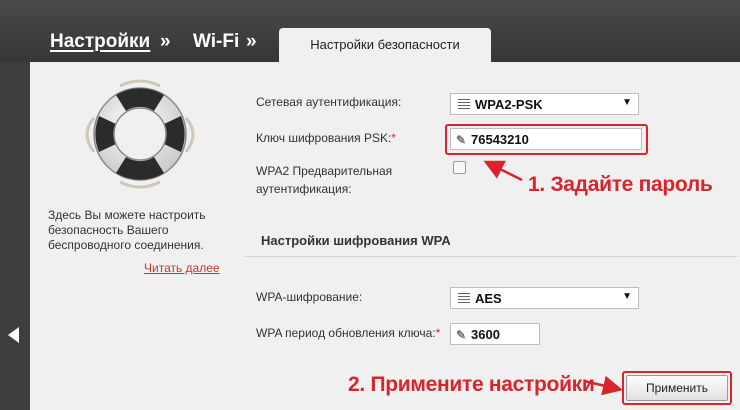 The height and width of the screenshot is (410, 740). Describe the element at coordinates (503, 171) in the screenshot. I see `arrow-to-psk` at that location.